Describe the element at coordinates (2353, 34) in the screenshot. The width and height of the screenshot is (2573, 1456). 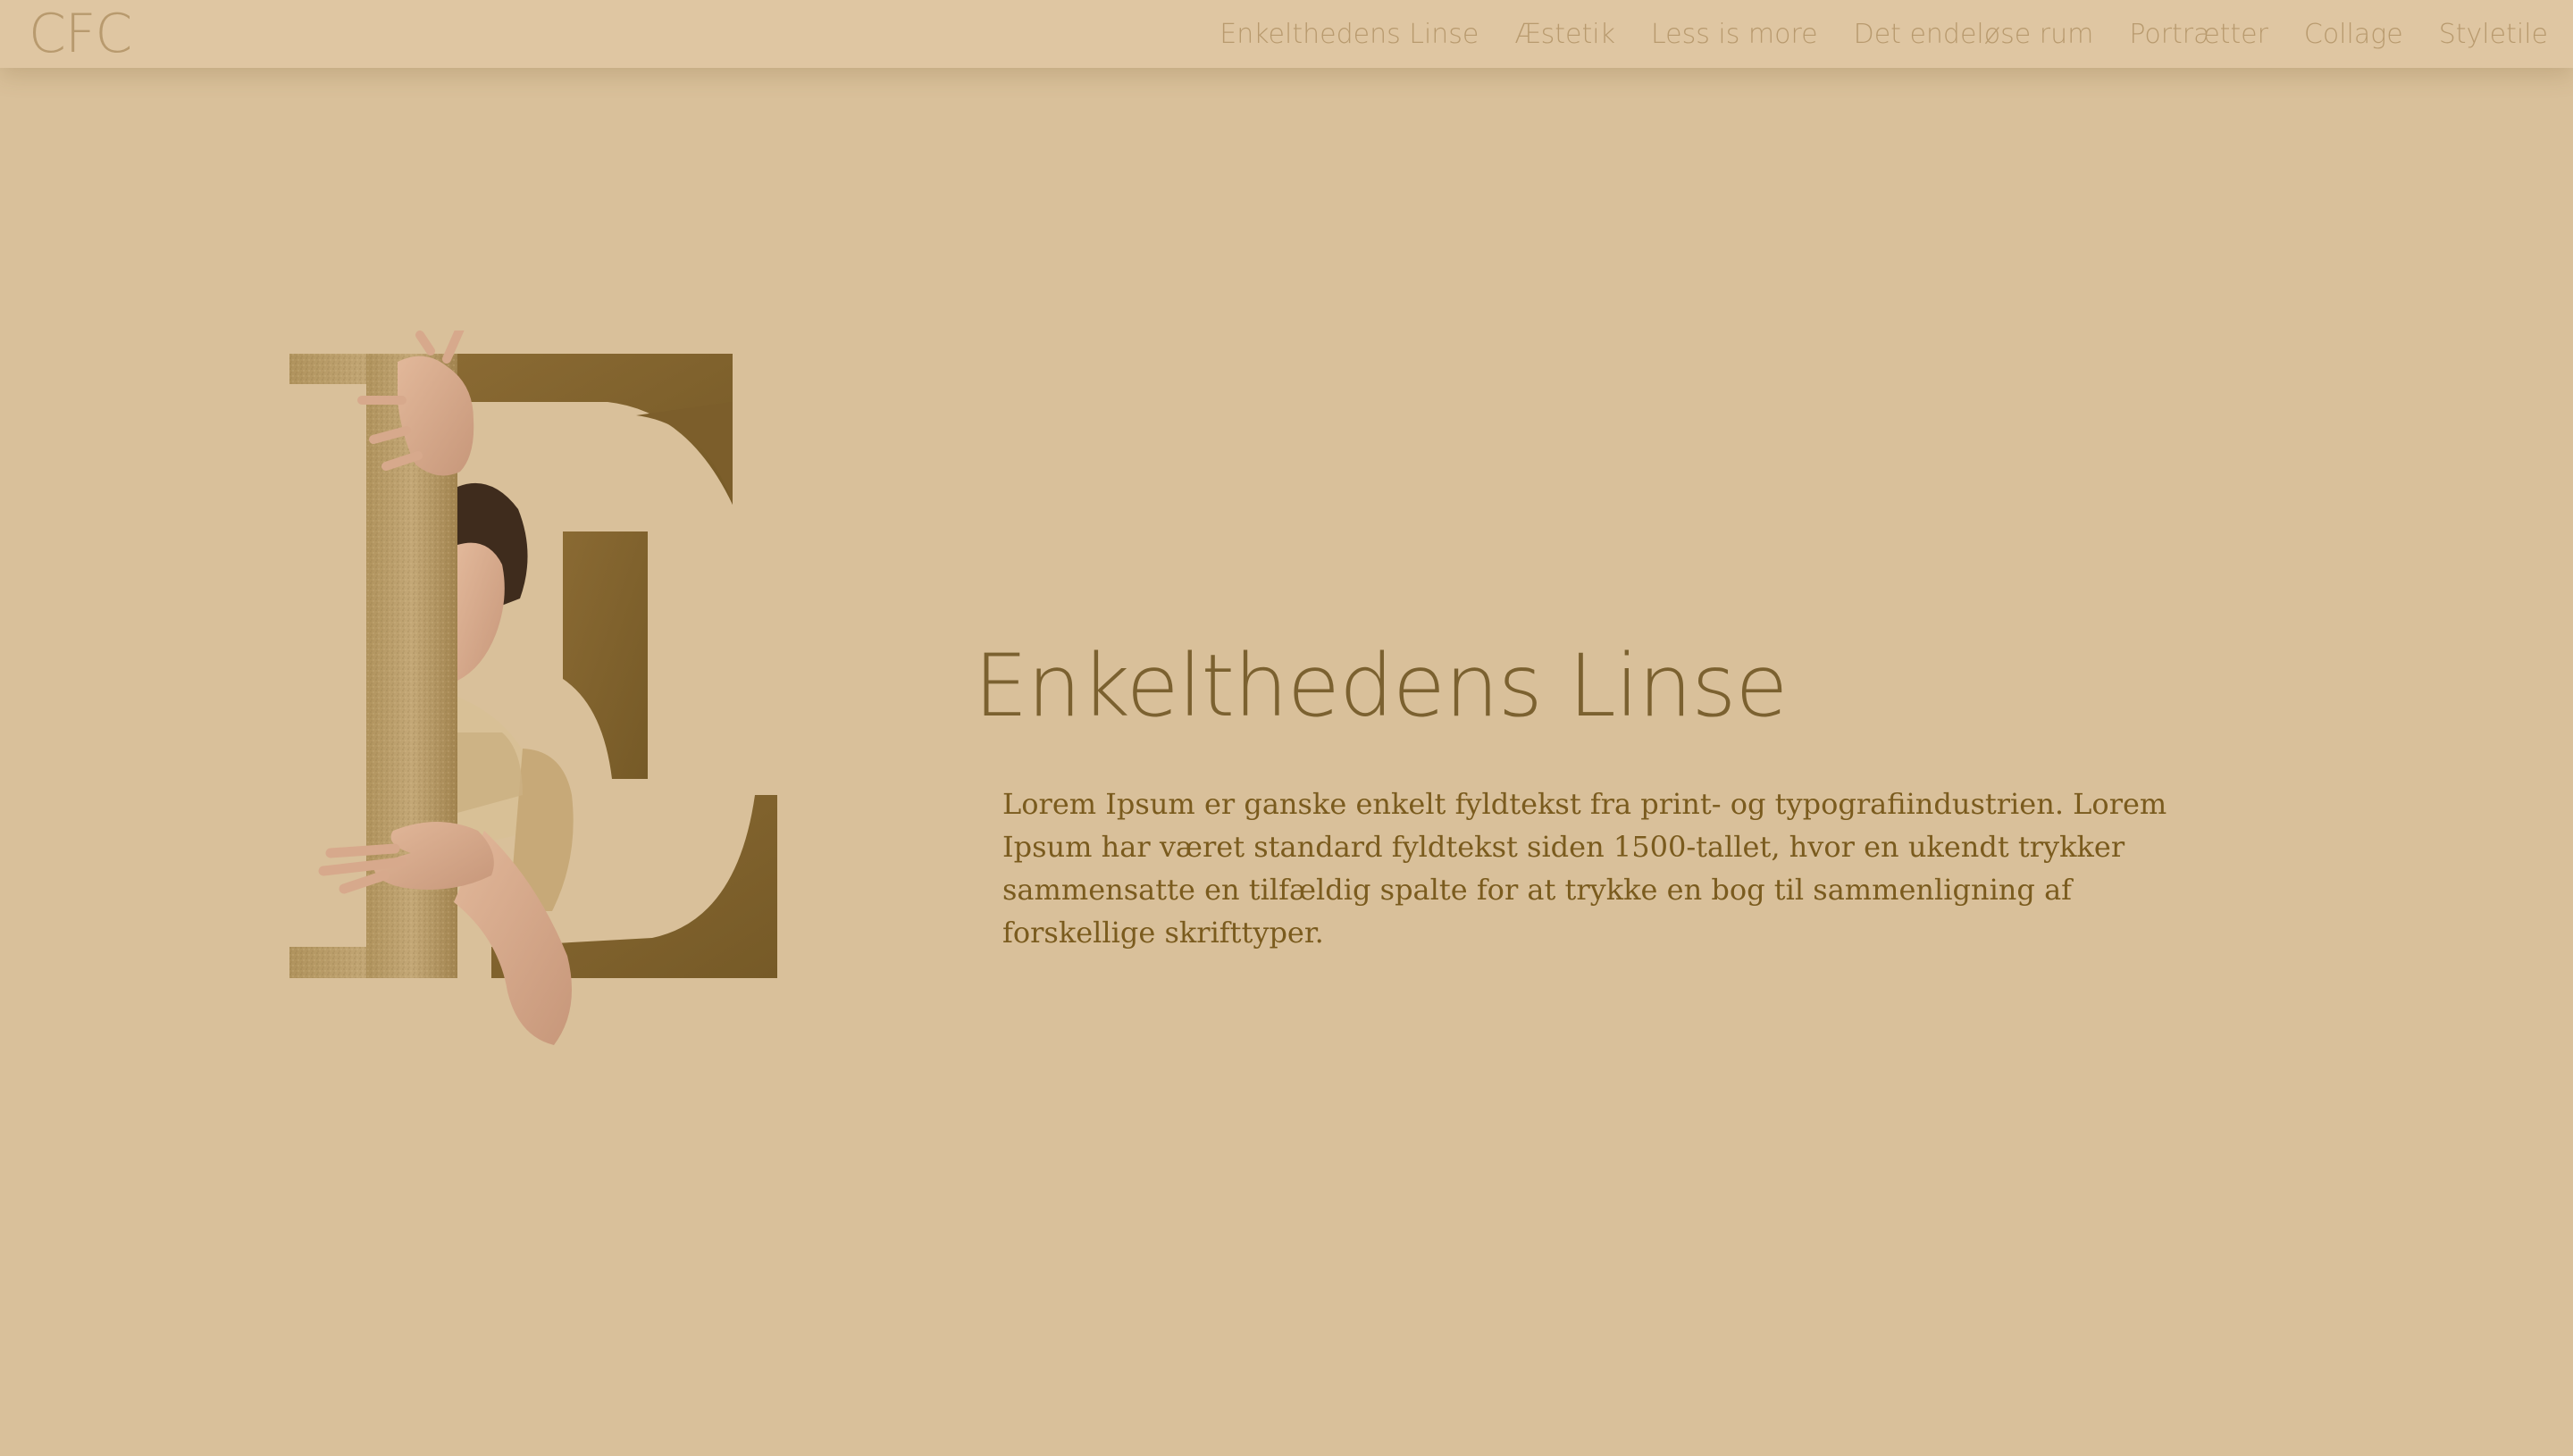
I see `nav-link-collage: Collage` at that location.